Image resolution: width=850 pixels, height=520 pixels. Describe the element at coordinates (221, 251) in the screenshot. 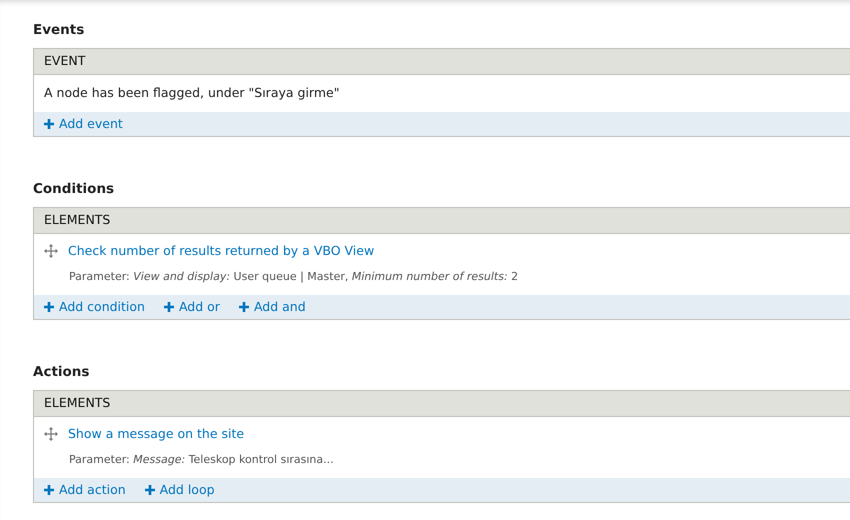

I see `element-link: Check number of results returned by a VBO View` at that location.